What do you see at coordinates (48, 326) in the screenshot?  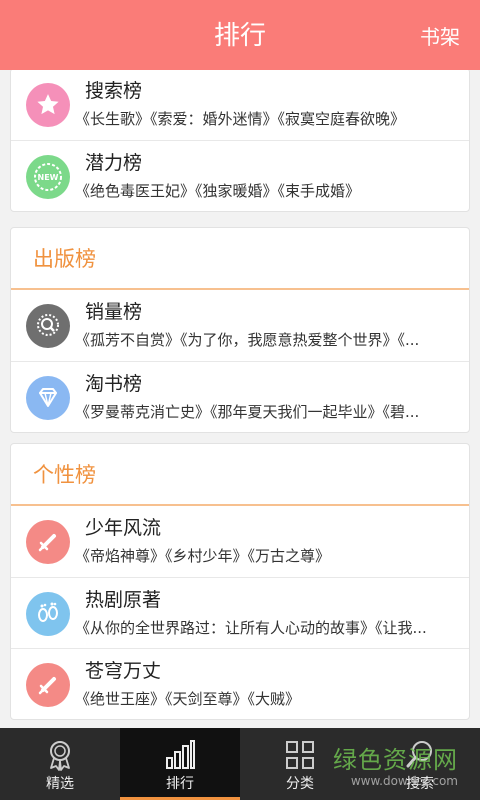 I see `search-badge-icon` at bounding box center [48, 326].